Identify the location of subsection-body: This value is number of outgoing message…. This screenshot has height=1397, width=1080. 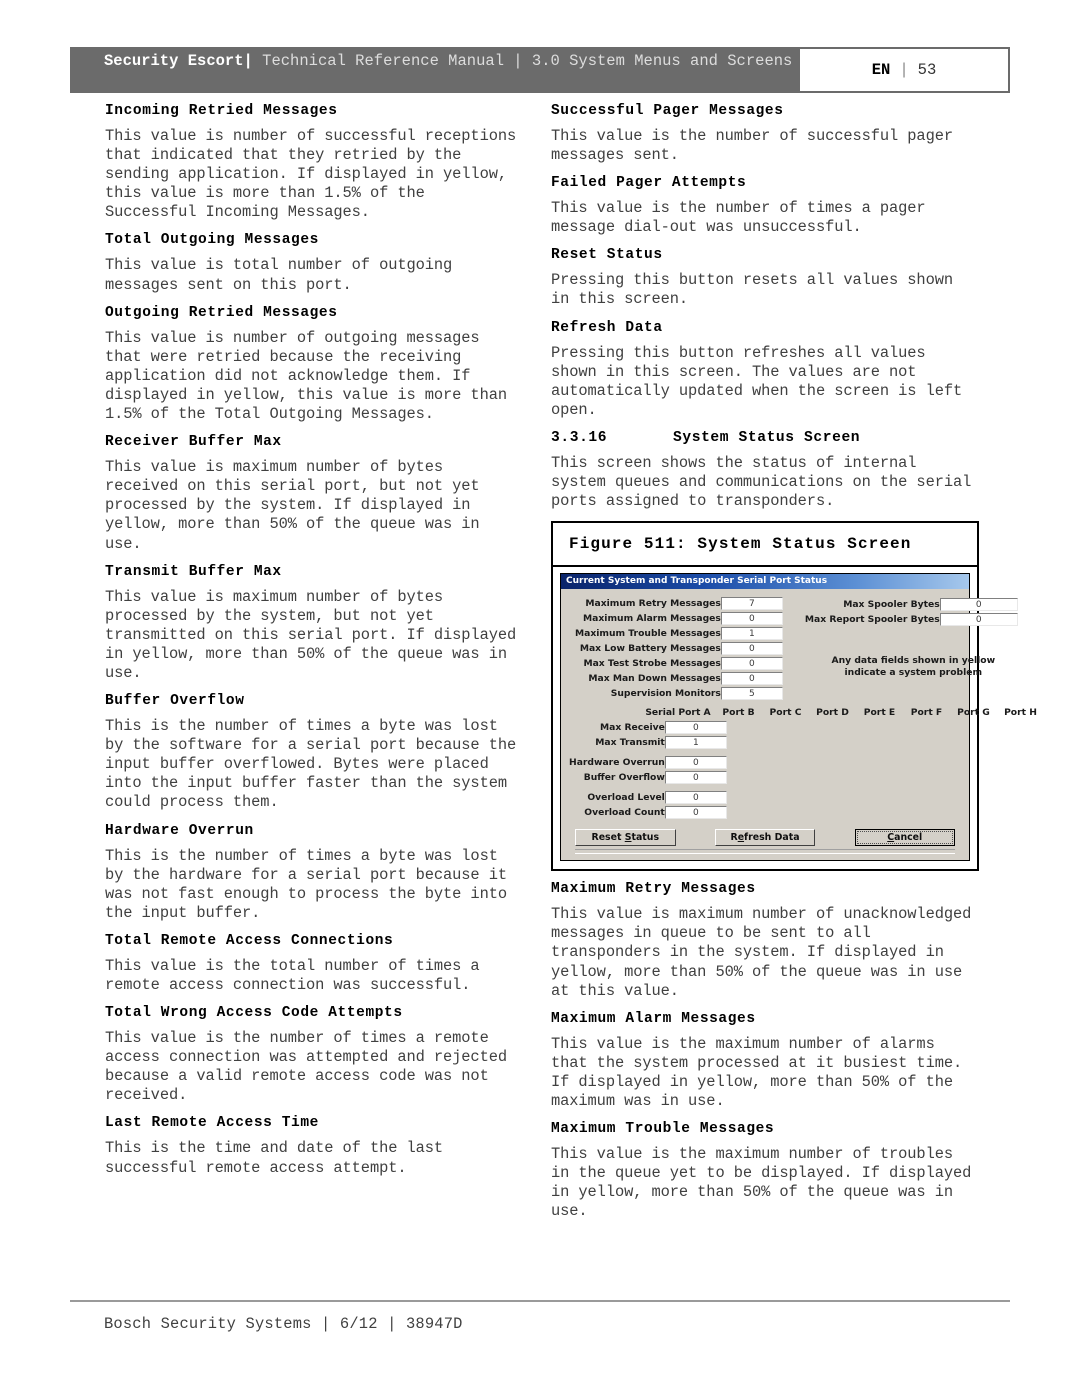
(306, 376).